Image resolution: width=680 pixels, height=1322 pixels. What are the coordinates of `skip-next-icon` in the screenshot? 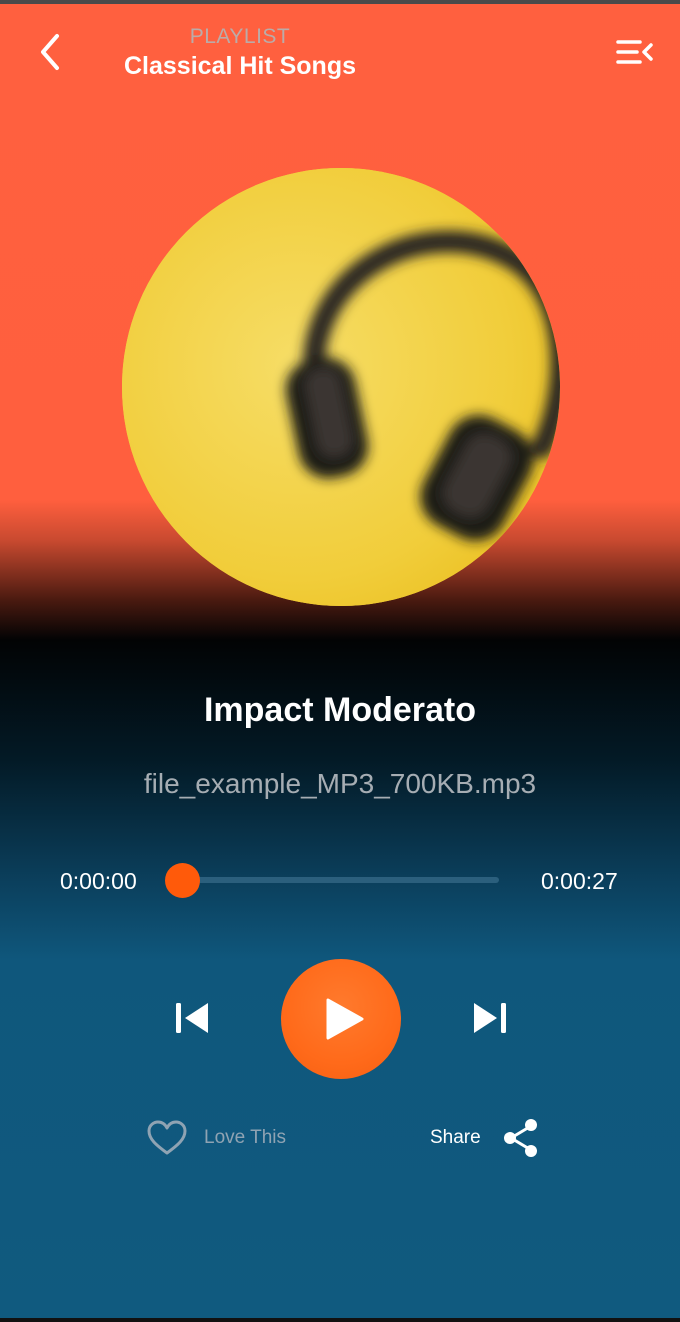 It's located at (490, 1018).